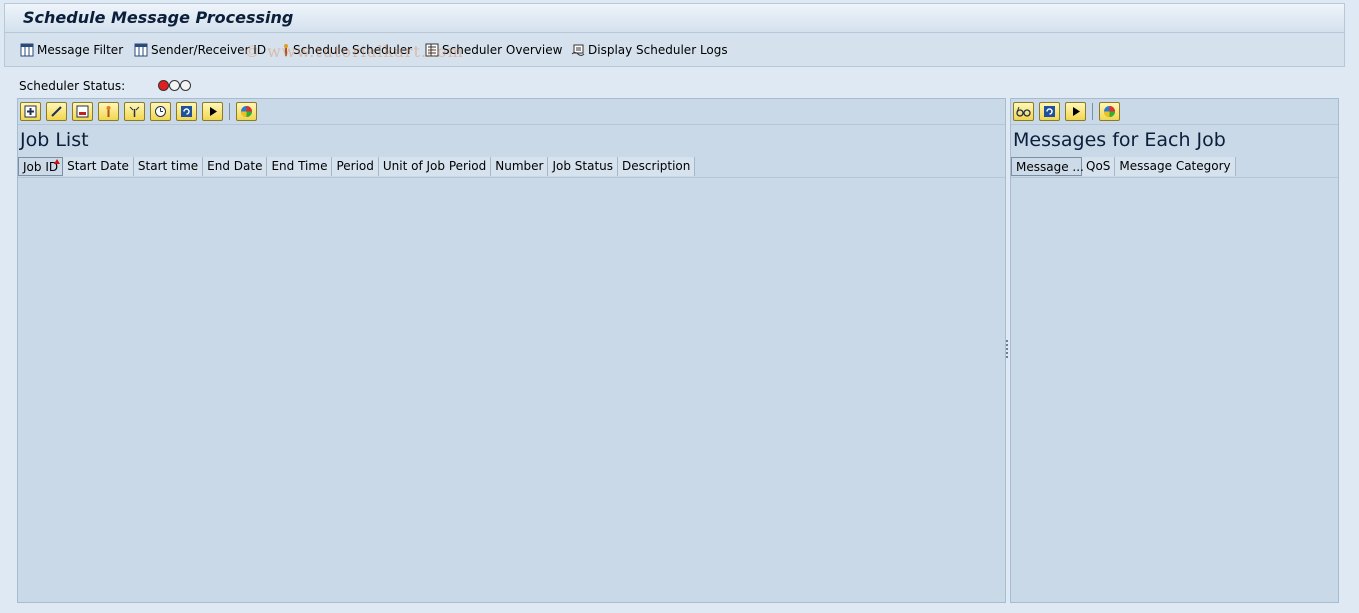 This screenshot has width=1359, height=613. Describe the element at coordinates (1119, 140) in the screenshot. I see `messages-title: Messages for Each Job` at that location.